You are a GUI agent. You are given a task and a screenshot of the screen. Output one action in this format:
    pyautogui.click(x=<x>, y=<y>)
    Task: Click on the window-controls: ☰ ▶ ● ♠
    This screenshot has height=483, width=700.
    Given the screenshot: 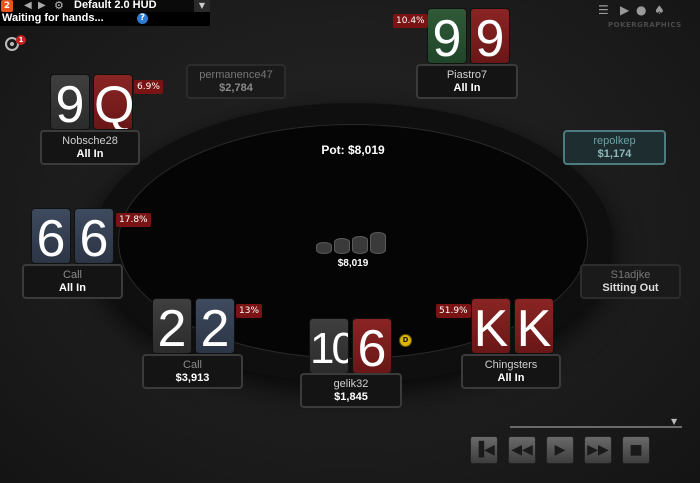 What is the action you would take?
    pyautogui.click(x=633, y=10)
    